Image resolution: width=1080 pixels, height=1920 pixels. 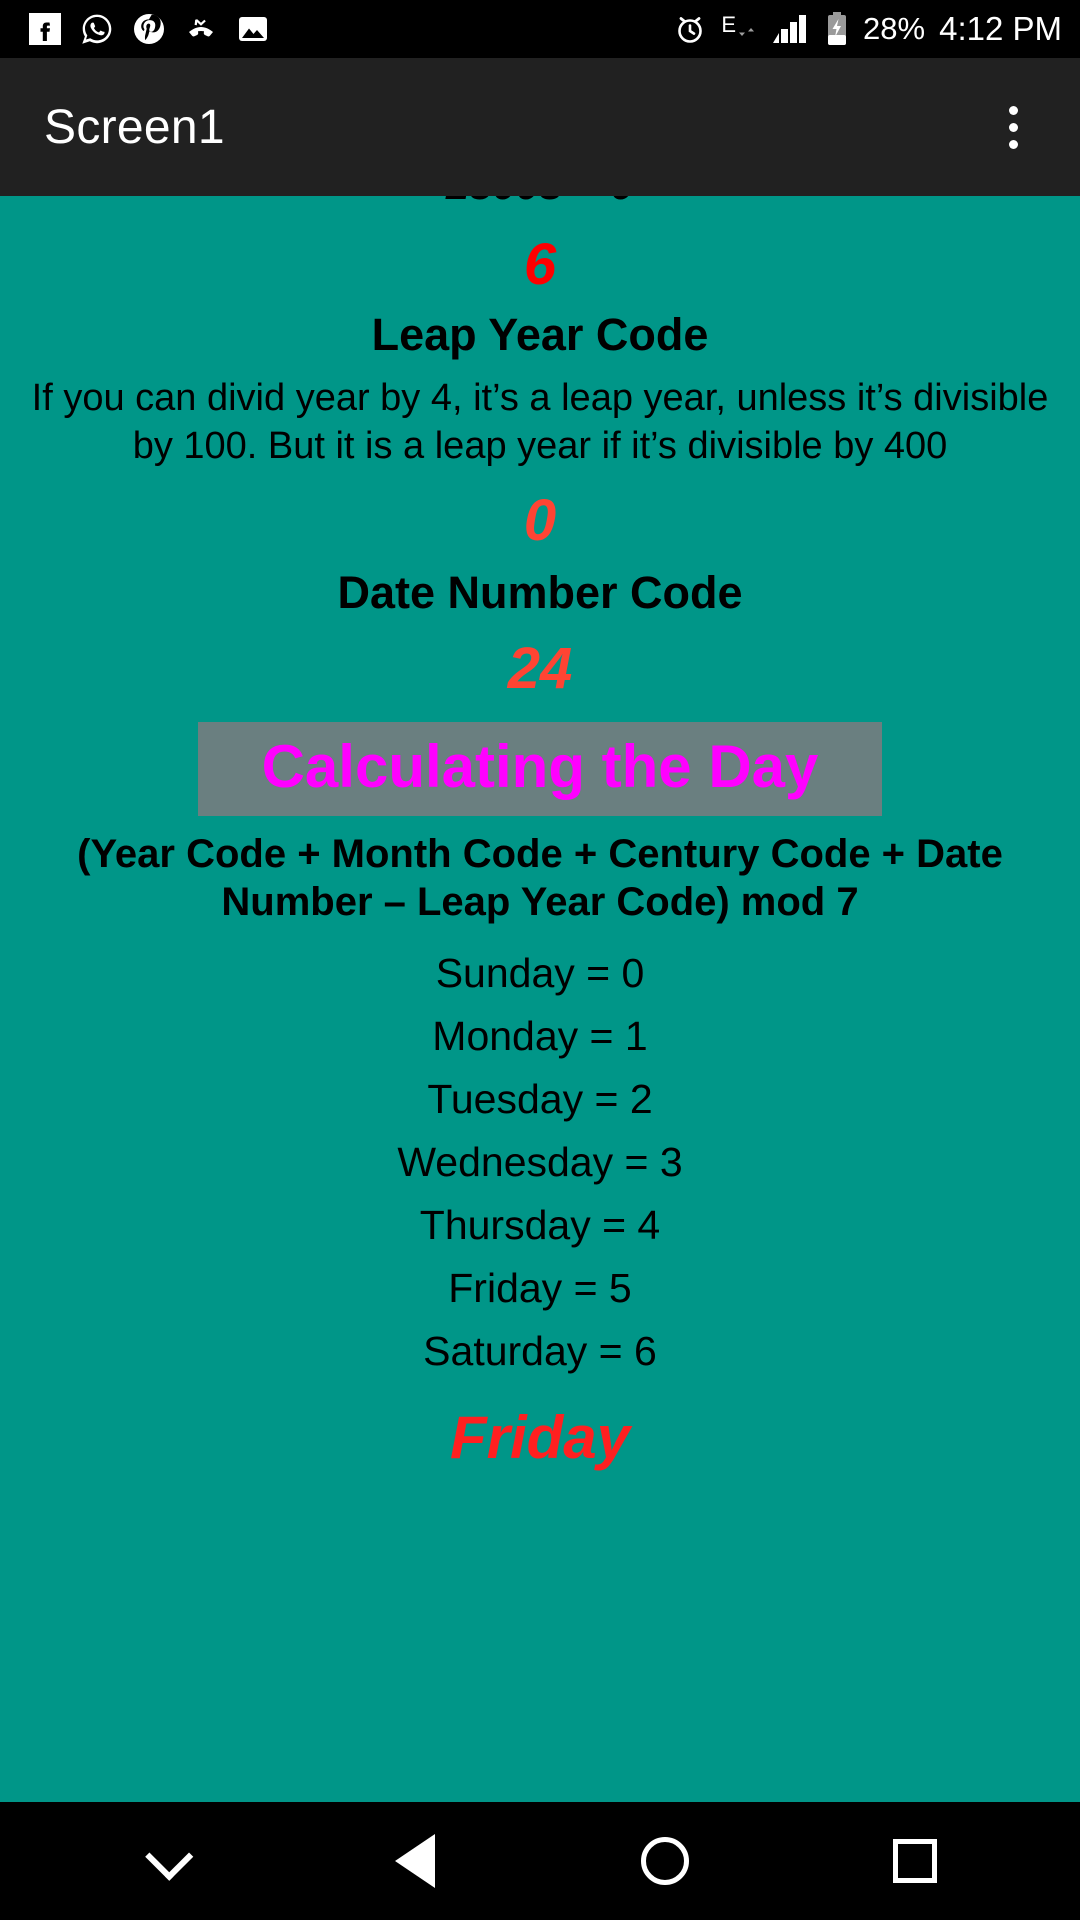 I want to click on status-bar-system: E 28% 4:12 PM, so click(x=867, y=29).